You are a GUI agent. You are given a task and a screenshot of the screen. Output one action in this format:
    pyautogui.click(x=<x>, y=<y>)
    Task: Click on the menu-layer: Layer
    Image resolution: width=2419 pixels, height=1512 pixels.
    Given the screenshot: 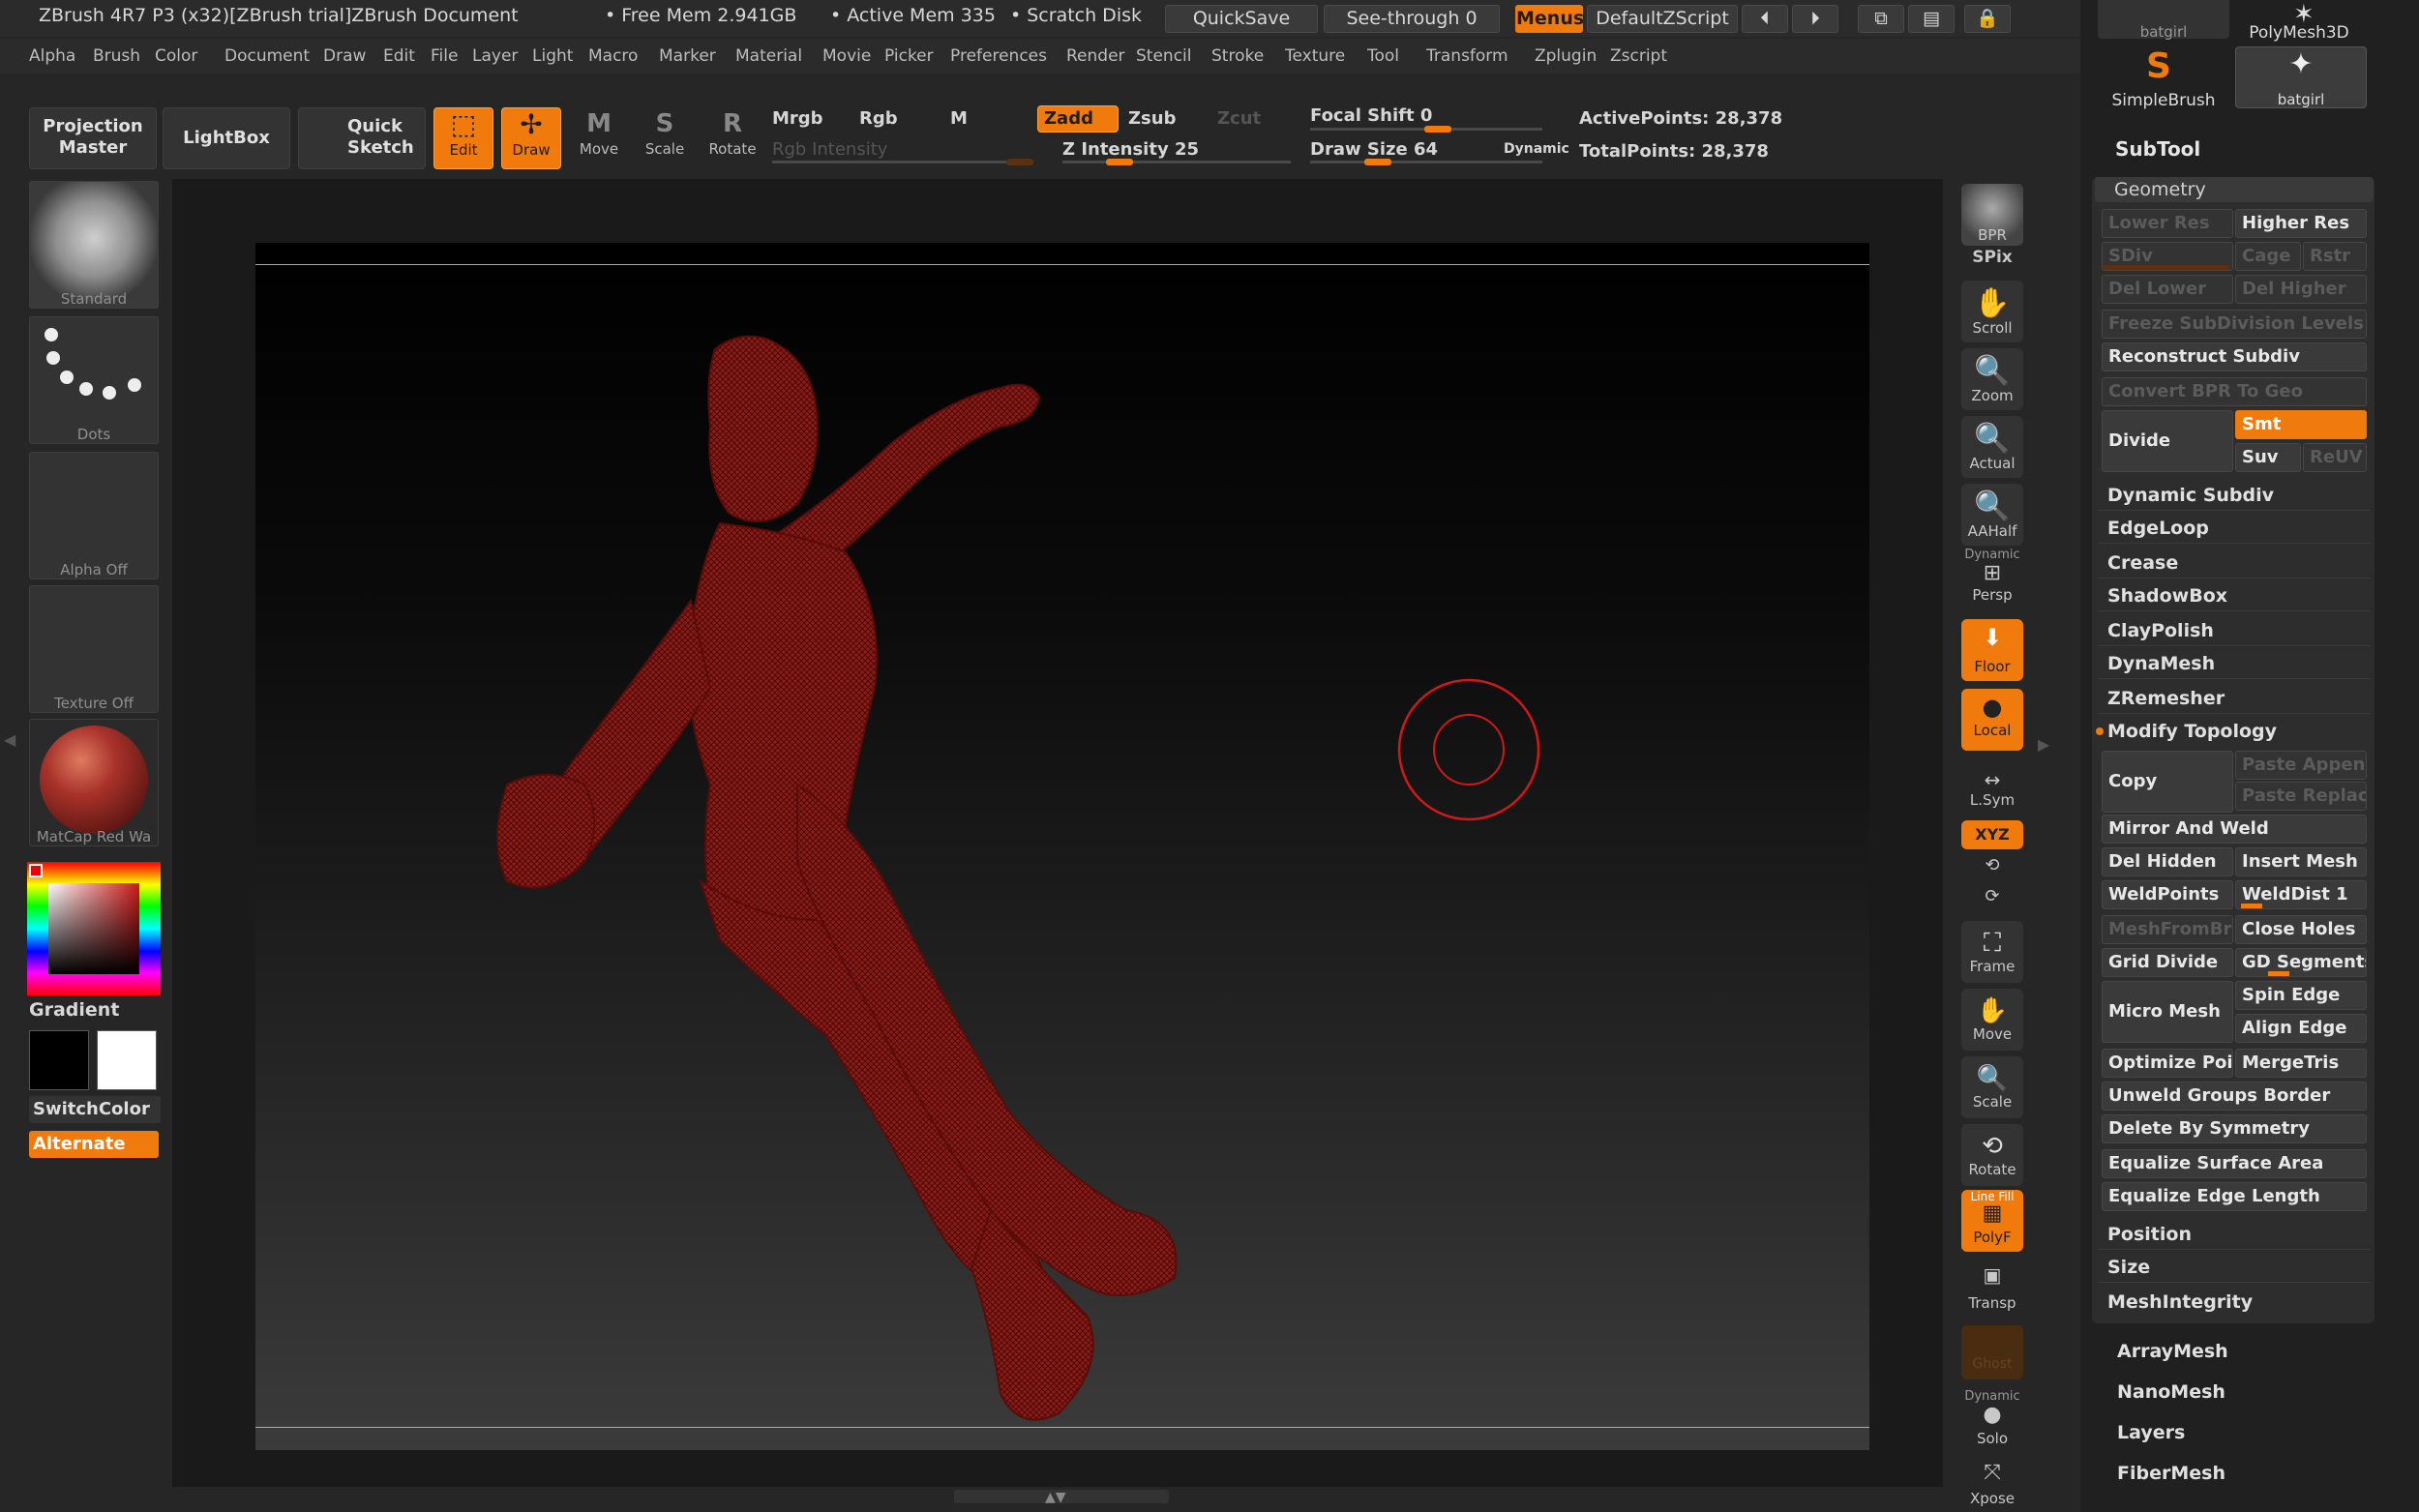 What is the action you would take?
    pyautogui.click(x=495, y=56)
    